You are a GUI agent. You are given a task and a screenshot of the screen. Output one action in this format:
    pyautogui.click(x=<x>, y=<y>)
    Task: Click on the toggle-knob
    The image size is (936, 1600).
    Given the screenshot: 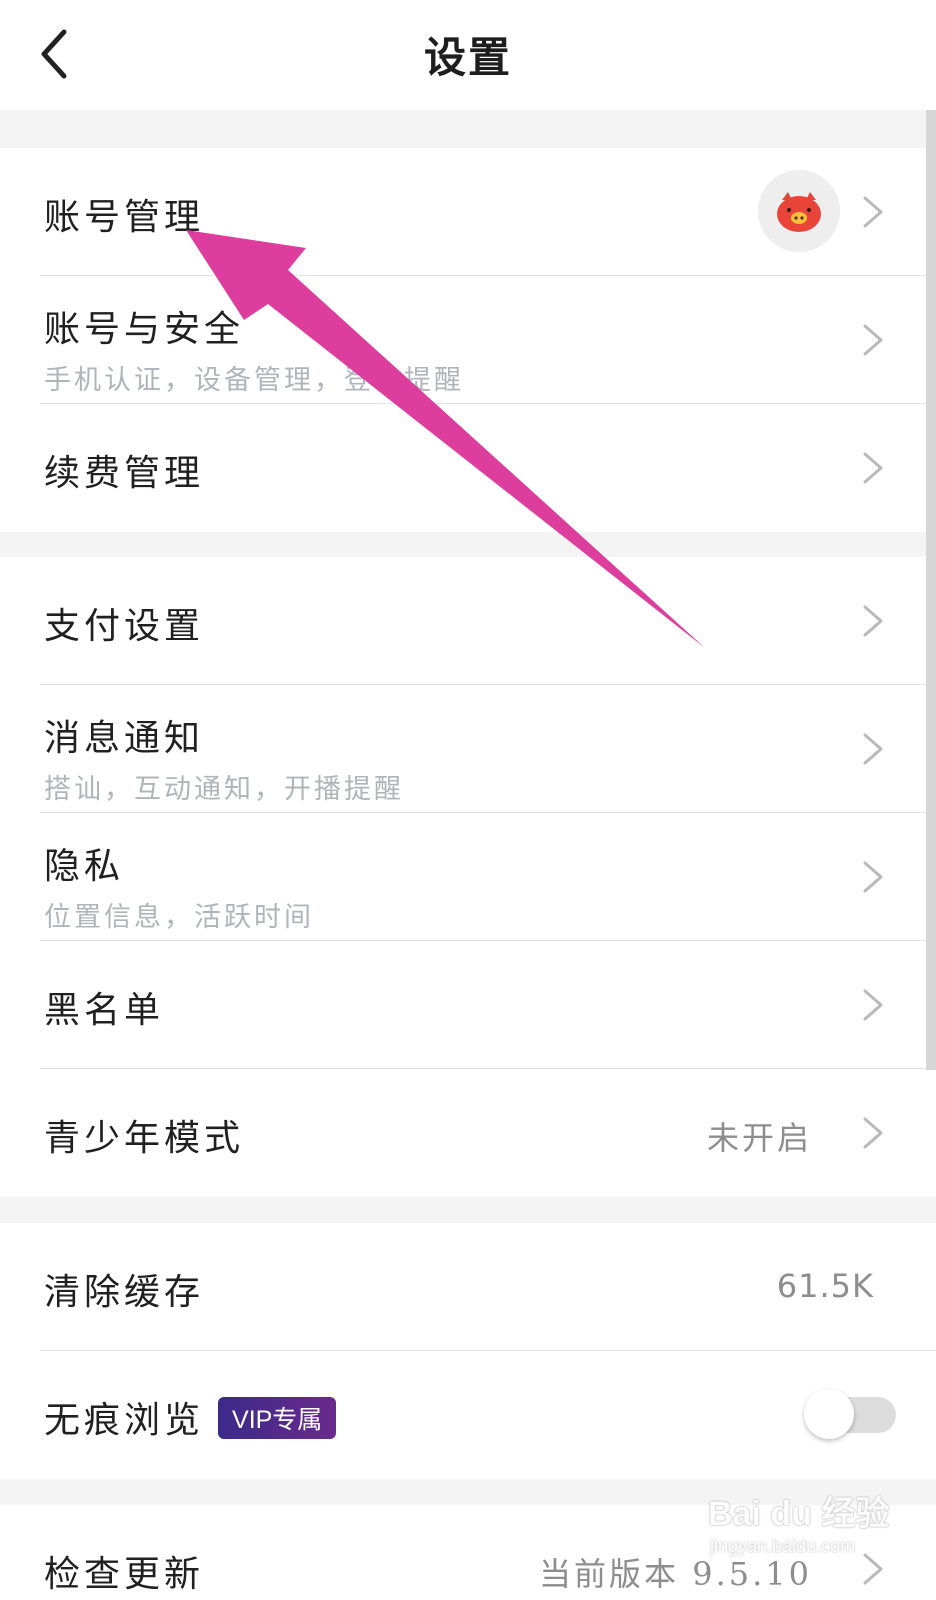 What is the action you would take?
    pyautogui.click(x=829, y=1414)
    